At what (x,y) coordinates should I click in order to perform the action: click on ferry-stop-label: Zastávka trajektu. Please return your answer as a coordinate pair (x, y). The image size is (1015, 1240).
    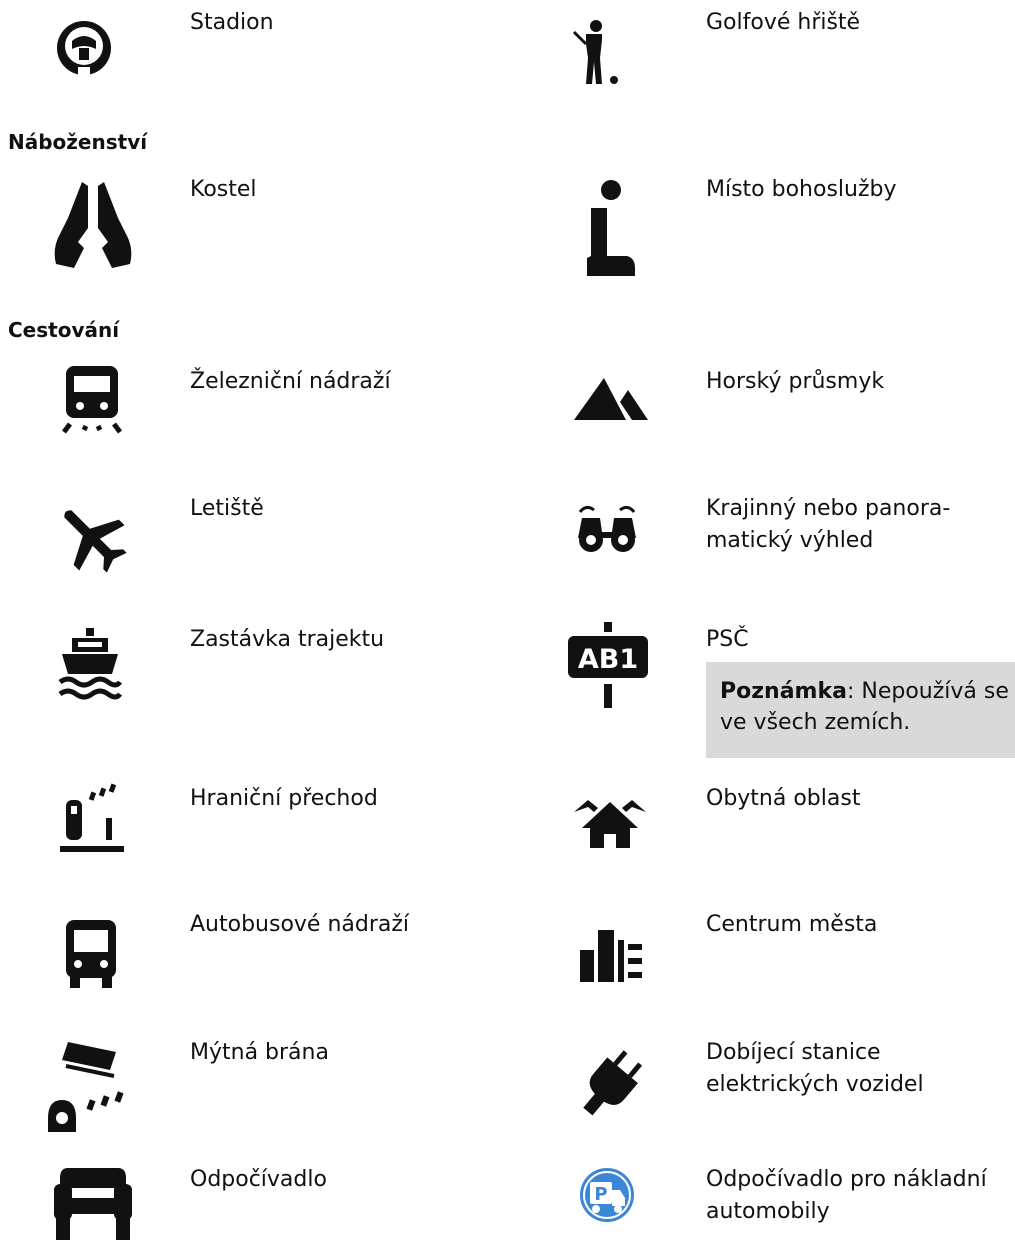
    Looking at the image, I should click on (287, 639).